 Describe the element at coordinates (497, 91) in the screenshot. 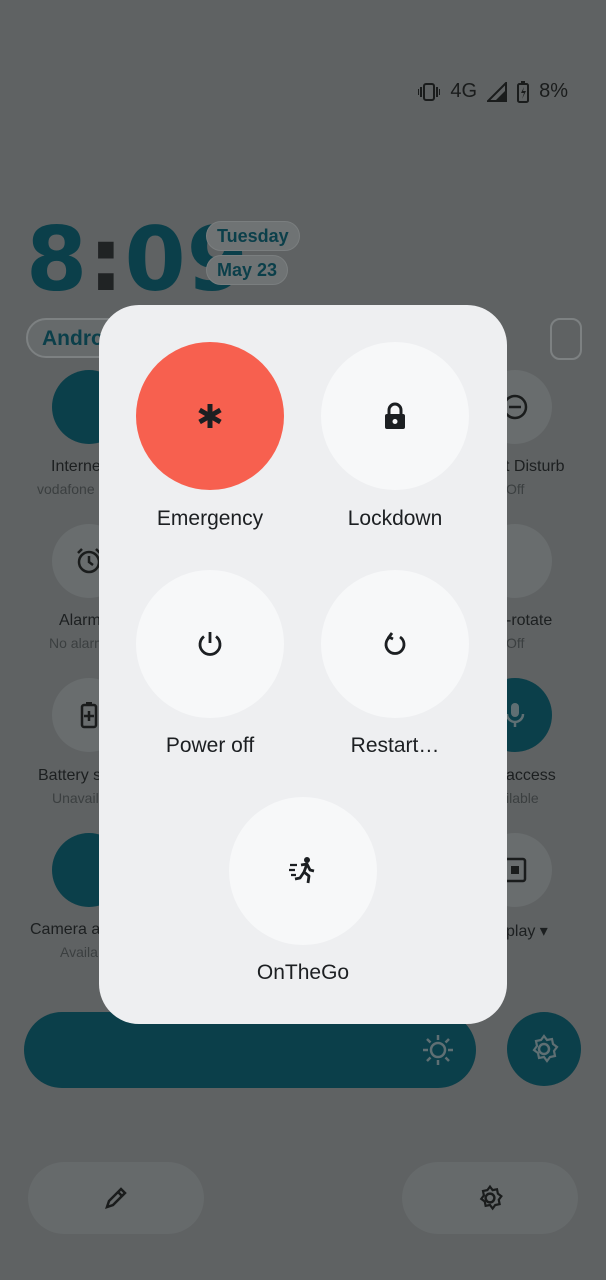

I see `signal-icon` at that location.